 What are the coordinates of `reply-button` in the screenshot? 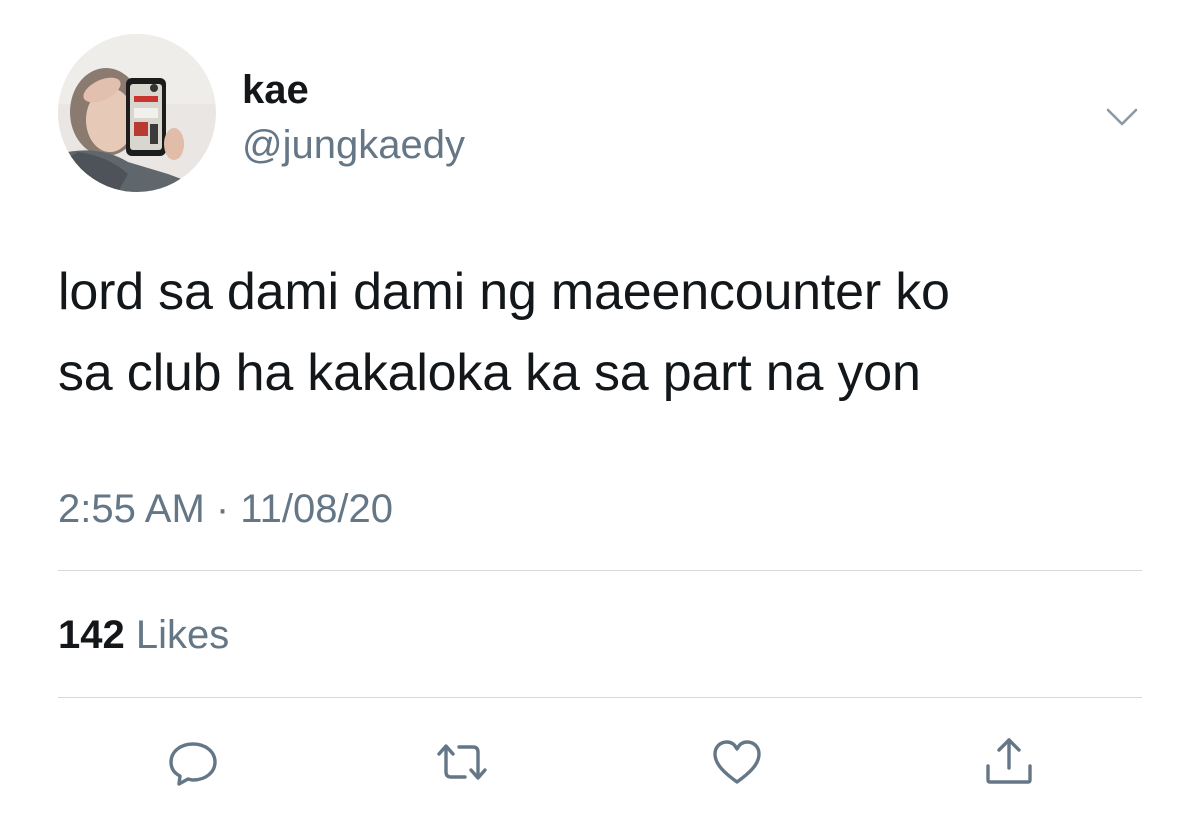 It's located at (193, 762).